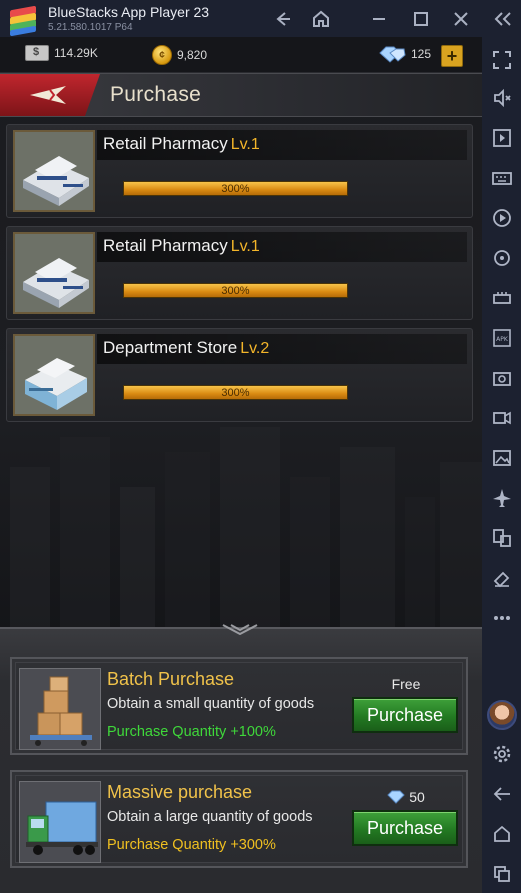 The height and width of the screenshot is (893, 521). Describe the element at coordinates (405, 828) in the screenshot. I see `massive-purchase-button: Purchase` at that location.